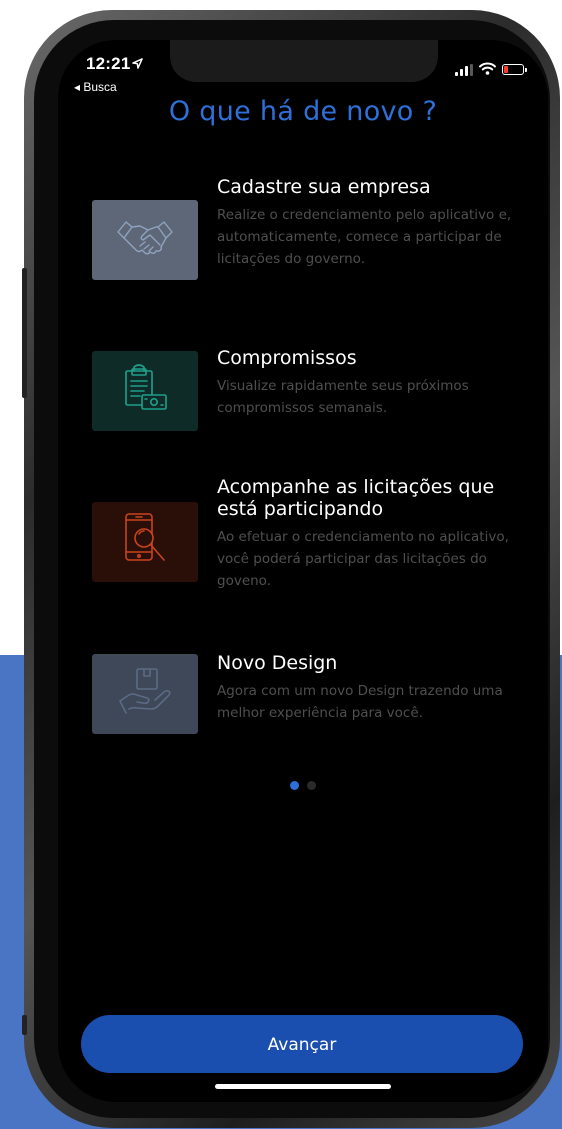  Describe the element at coordinates (303, 111) in the screenshot. I see `page-title: O que há de novo ?` at that location.